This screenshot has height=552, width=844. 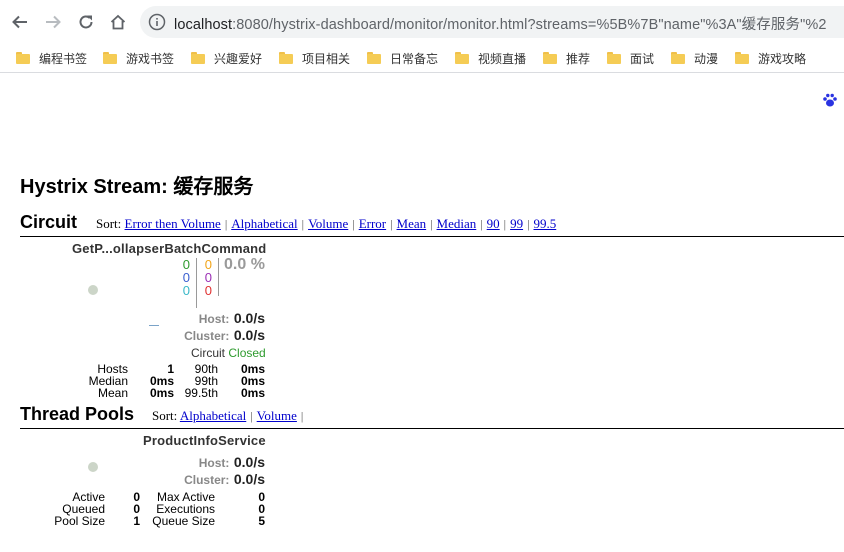 I want to click on bookmark-item: 推荐, so click(x=566, y=58).